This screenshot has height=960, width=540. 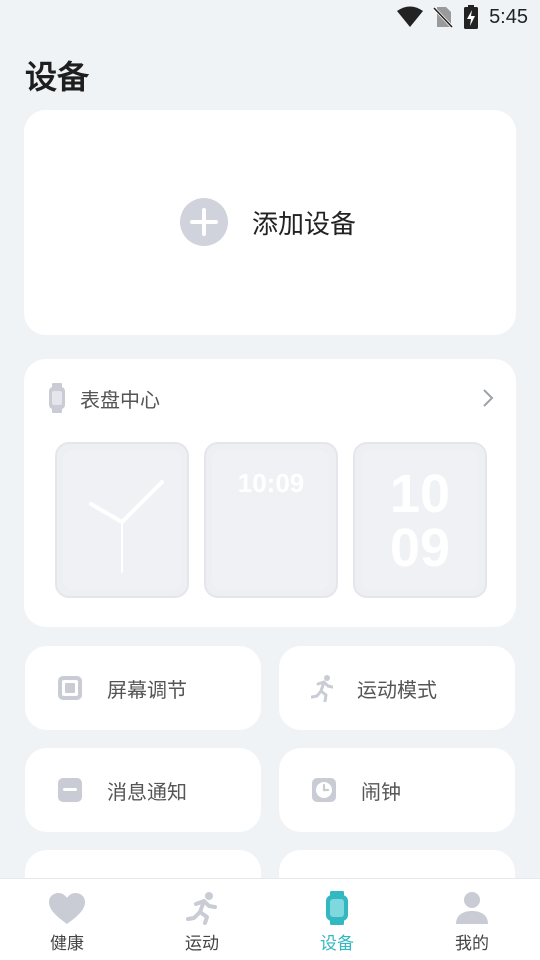 I want to click on heart-icon, so click(x=67, y=908).